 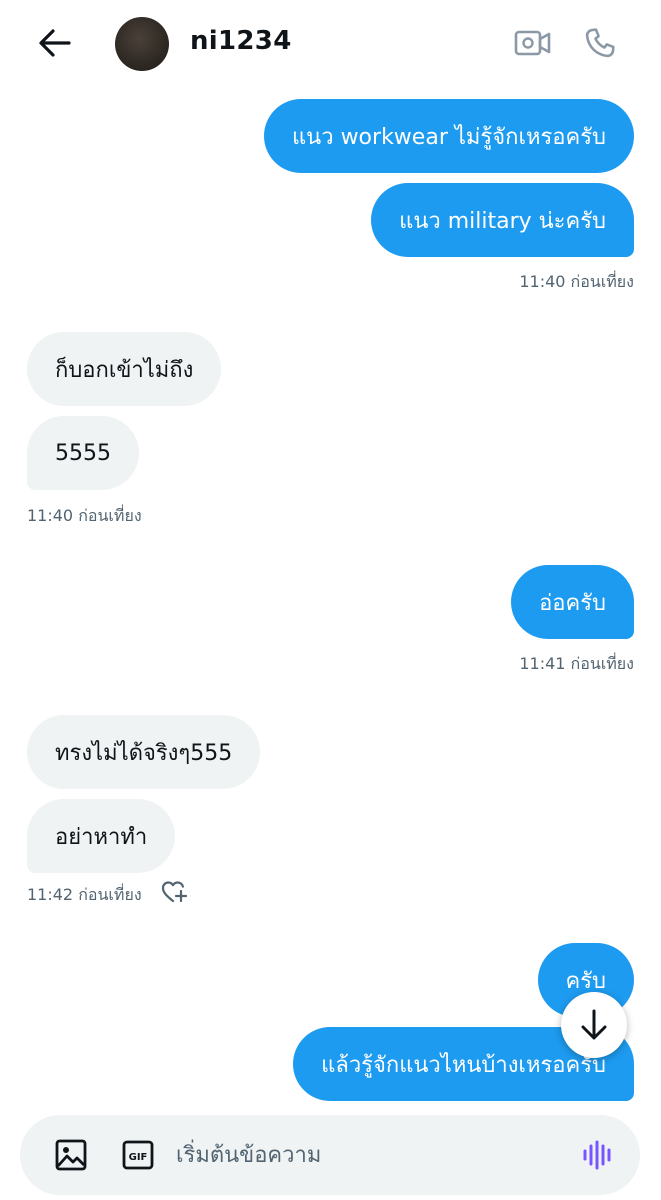 I want to click on phone-icon, so click(x=600, y=43).